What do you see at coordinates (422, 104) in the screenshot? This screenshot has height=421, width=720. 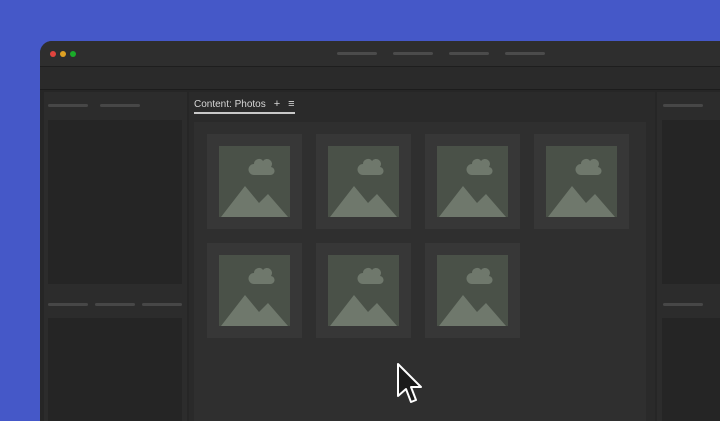 I see `content-tab-bar: Content: Photos + ≡` at bounding box center [422, 104].